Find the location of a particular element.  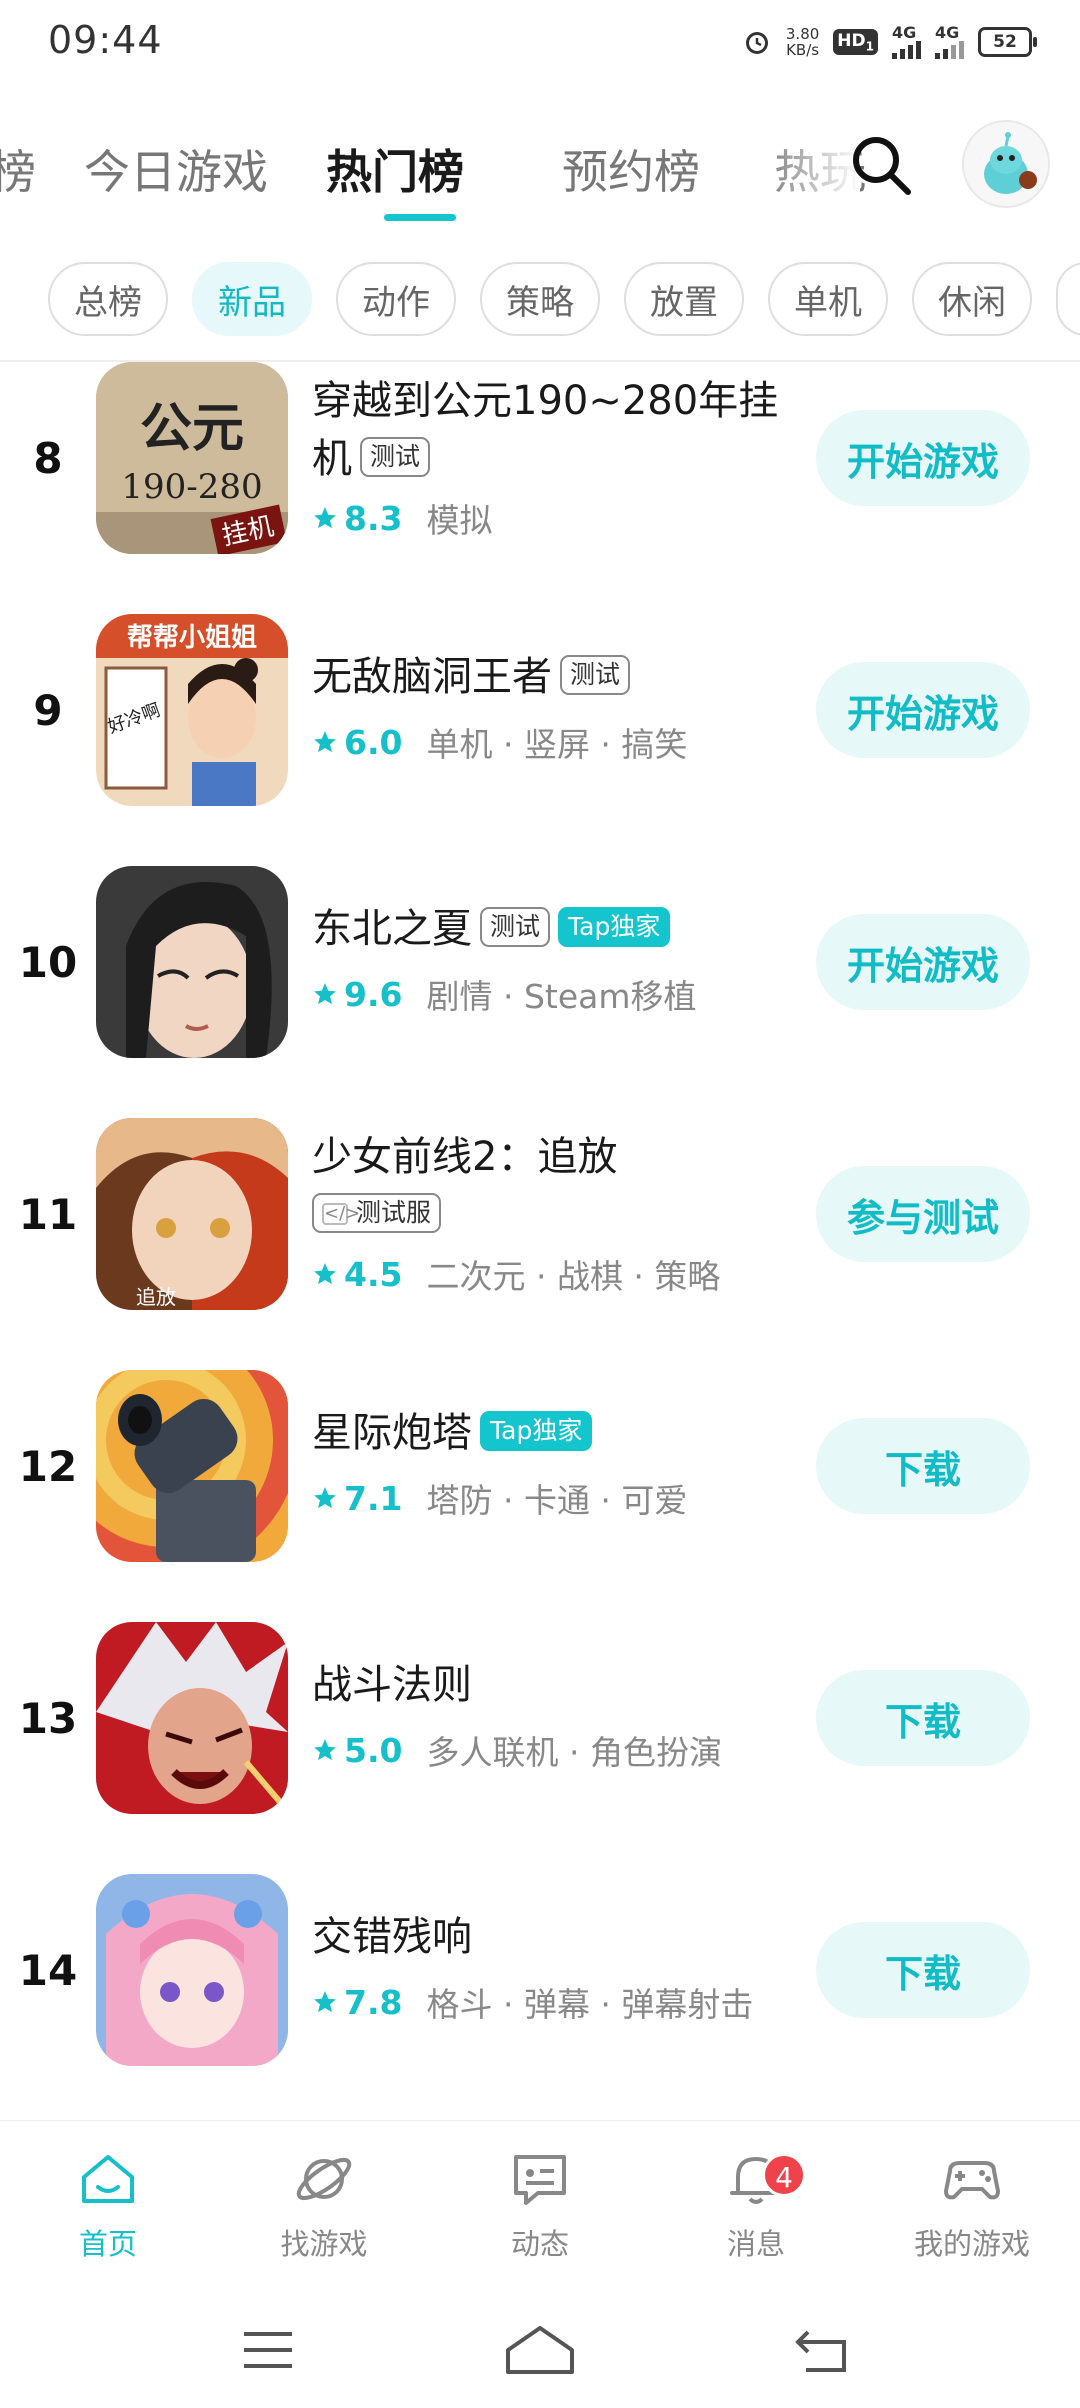

signal-icon: 4G is located at coordinates (906, 42).